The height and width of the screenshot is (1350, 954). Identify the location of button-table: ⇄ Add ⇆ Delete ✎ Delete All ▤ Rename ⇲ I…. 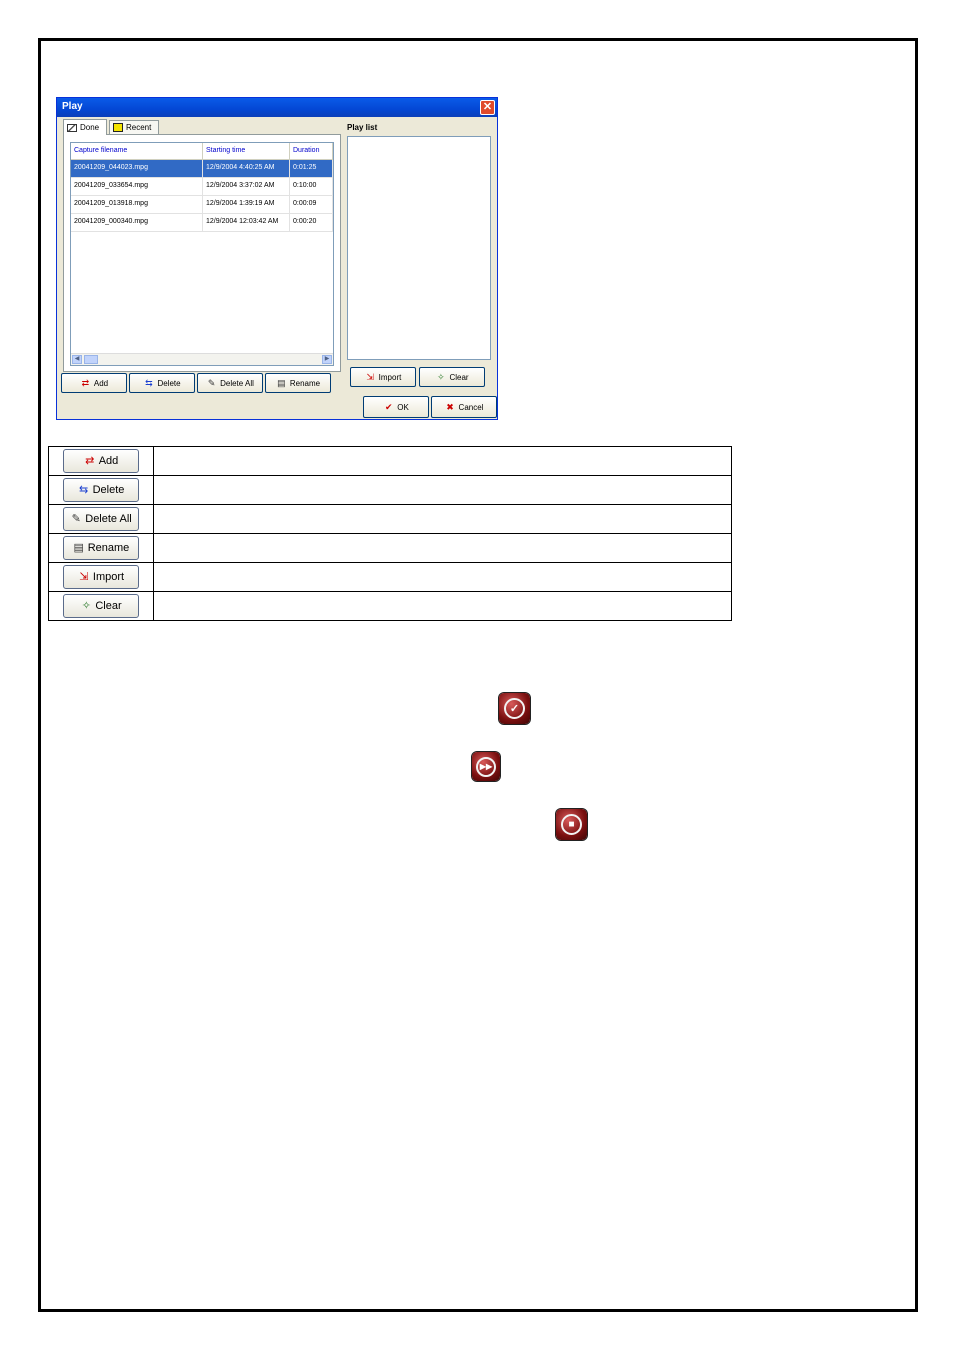
(390, 533).